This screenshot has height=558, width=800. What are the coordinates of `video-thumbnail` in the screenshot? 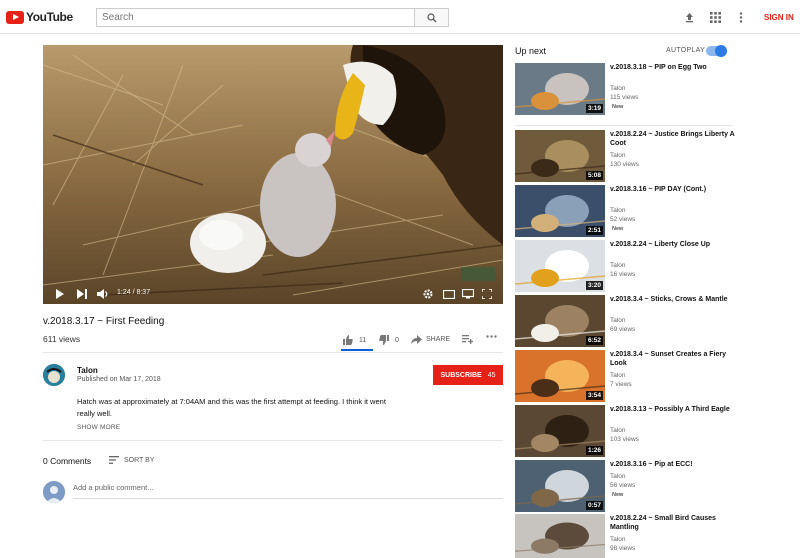 It's located at (560, 536).